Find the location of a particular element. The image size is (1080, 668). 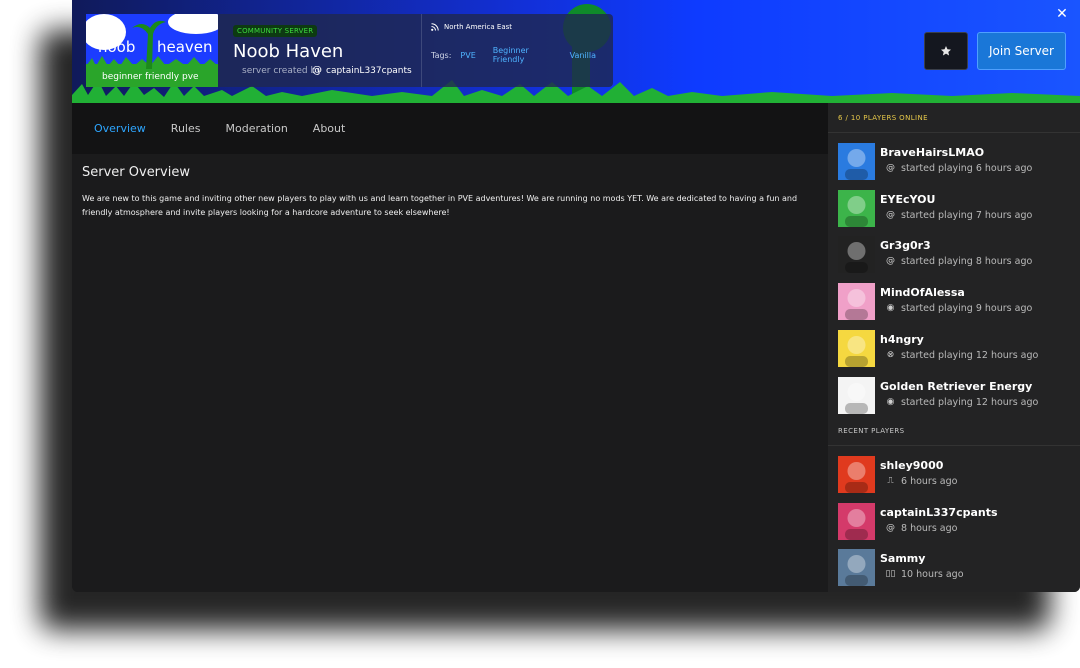

community-server-badge: COMMUNITY SERVER is located at coordinates (275, 31).